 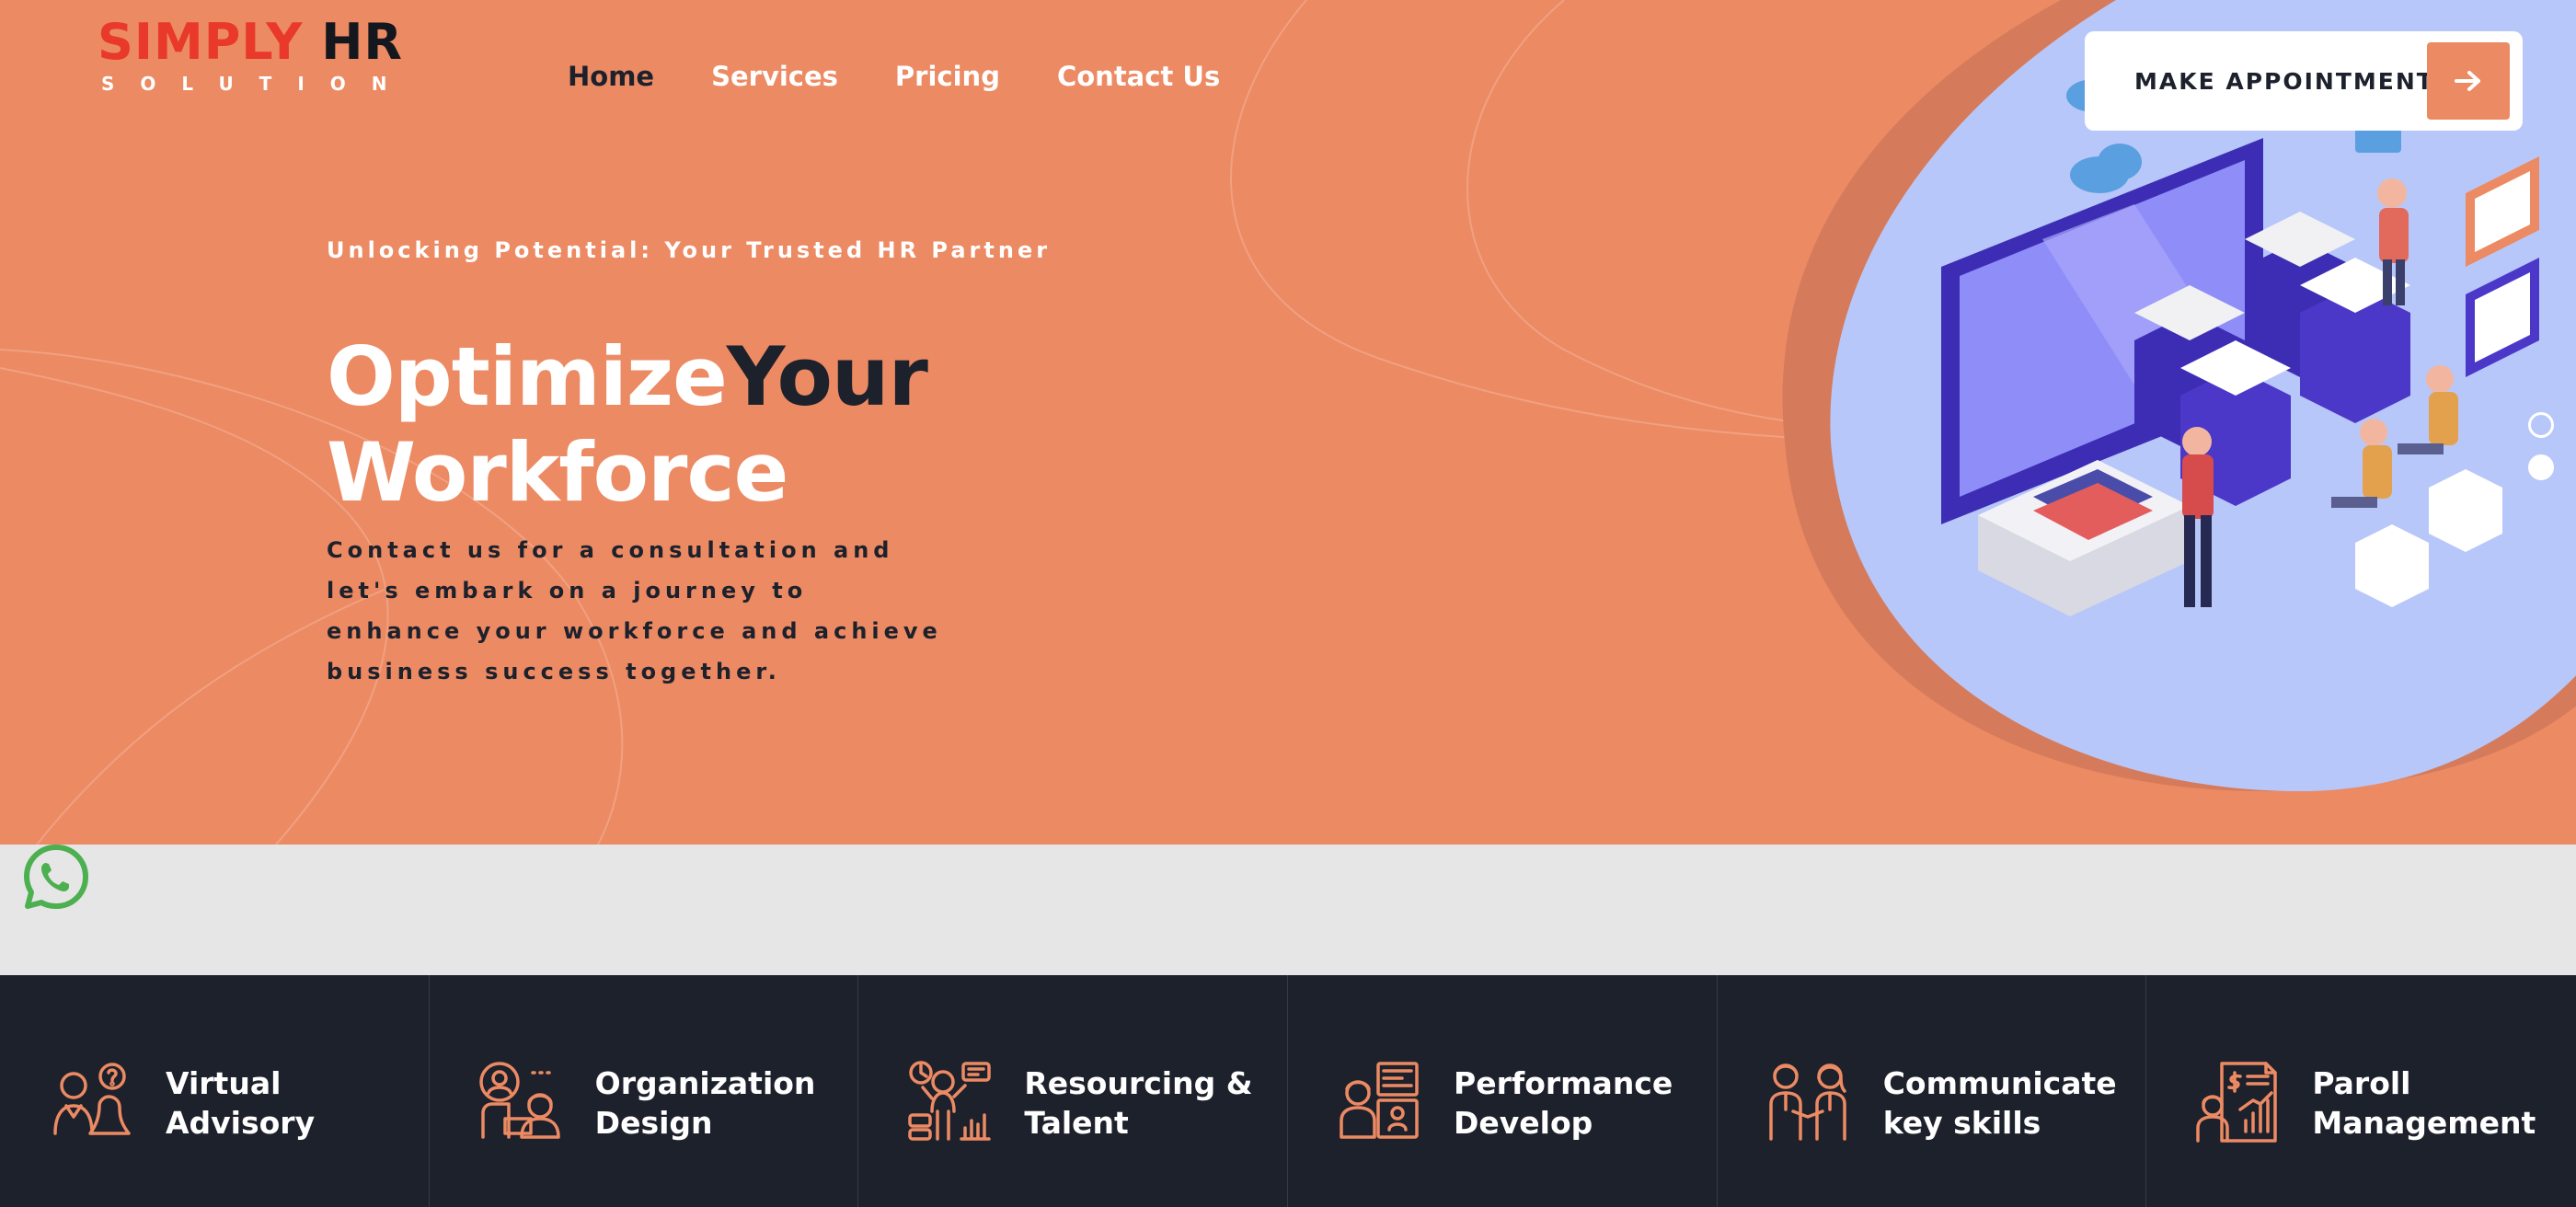 What do you see at coordinates (2237, 1102) in the screenshot?
I see `payroll-icon` at bounding box center [2237, 1102].